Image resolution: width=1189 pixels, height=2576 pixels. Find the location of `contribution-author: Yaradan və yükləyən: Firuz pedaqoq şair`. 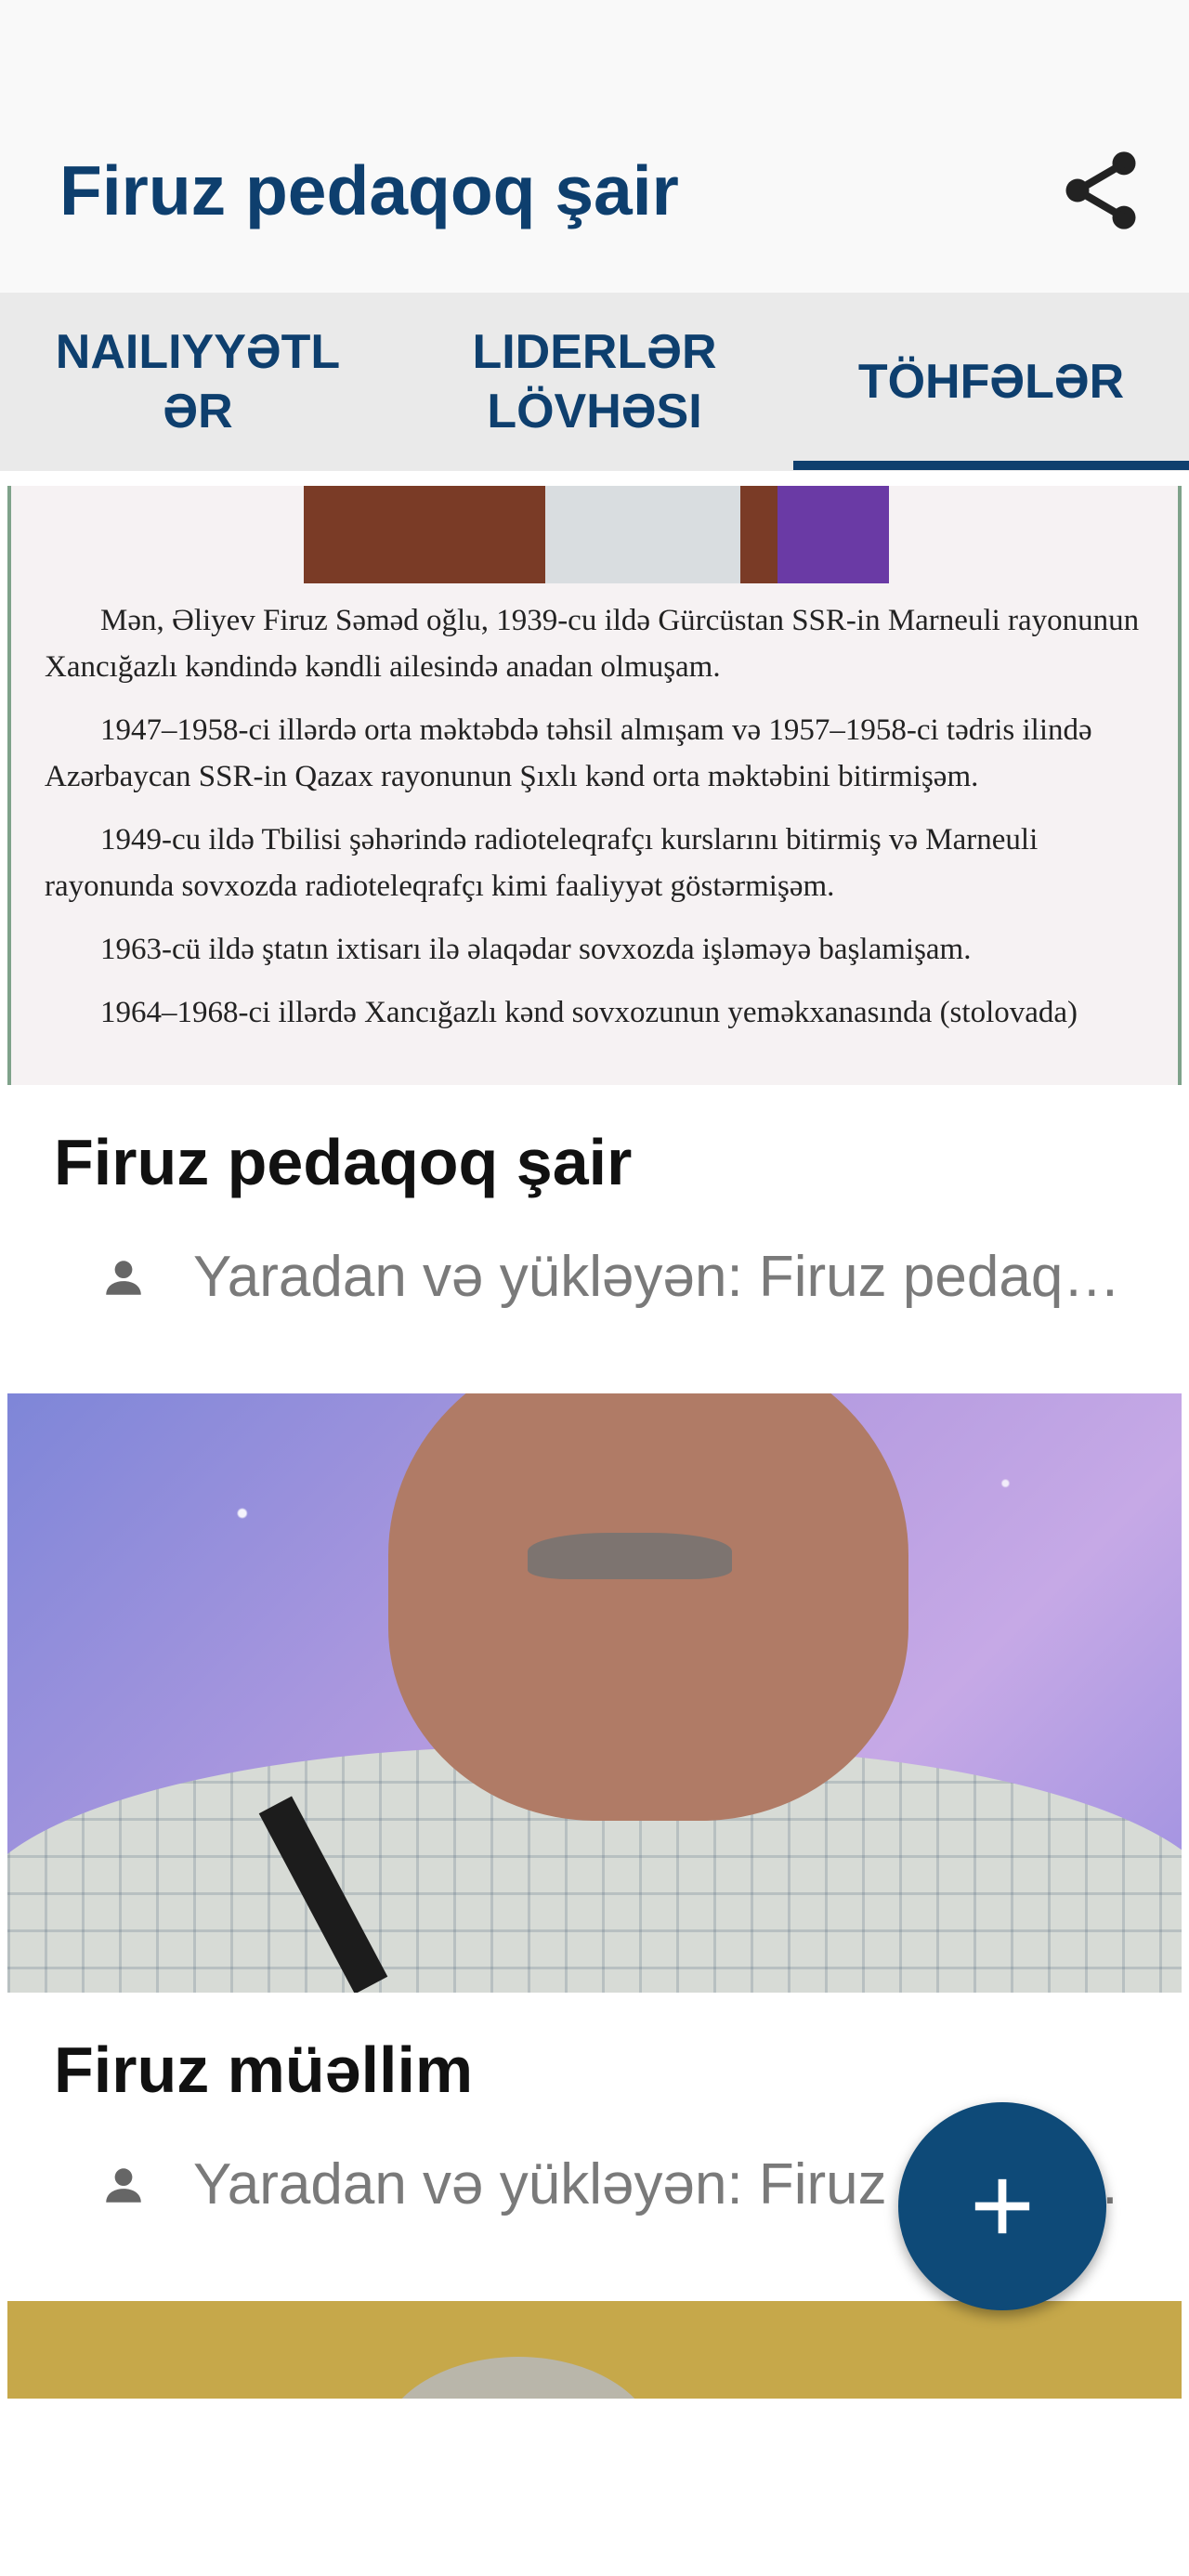

contribution-author: Yaradan və yükləyən: Firuz pedaqoq şair is located at coordinates (662, 1277).